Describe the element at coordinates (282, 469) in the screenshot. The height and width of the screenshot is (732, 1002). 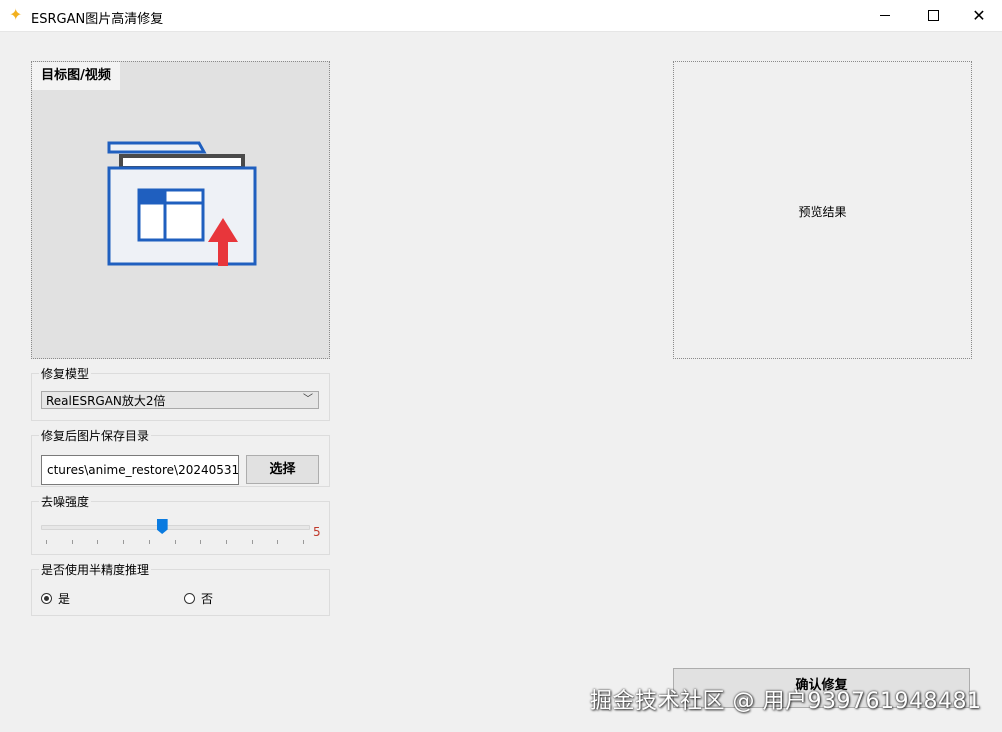
I see `choose-dir-button: 选择` at that location.